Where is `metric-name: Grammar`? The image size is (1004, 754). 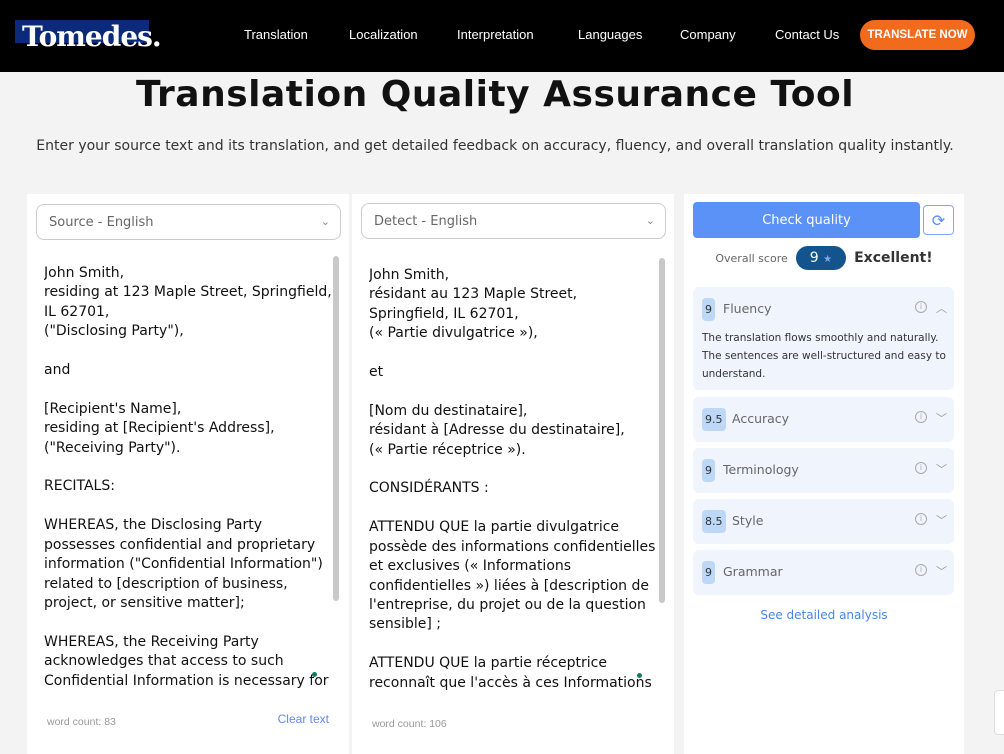 metric-name: Grammar is located at coordinates (753, 571).